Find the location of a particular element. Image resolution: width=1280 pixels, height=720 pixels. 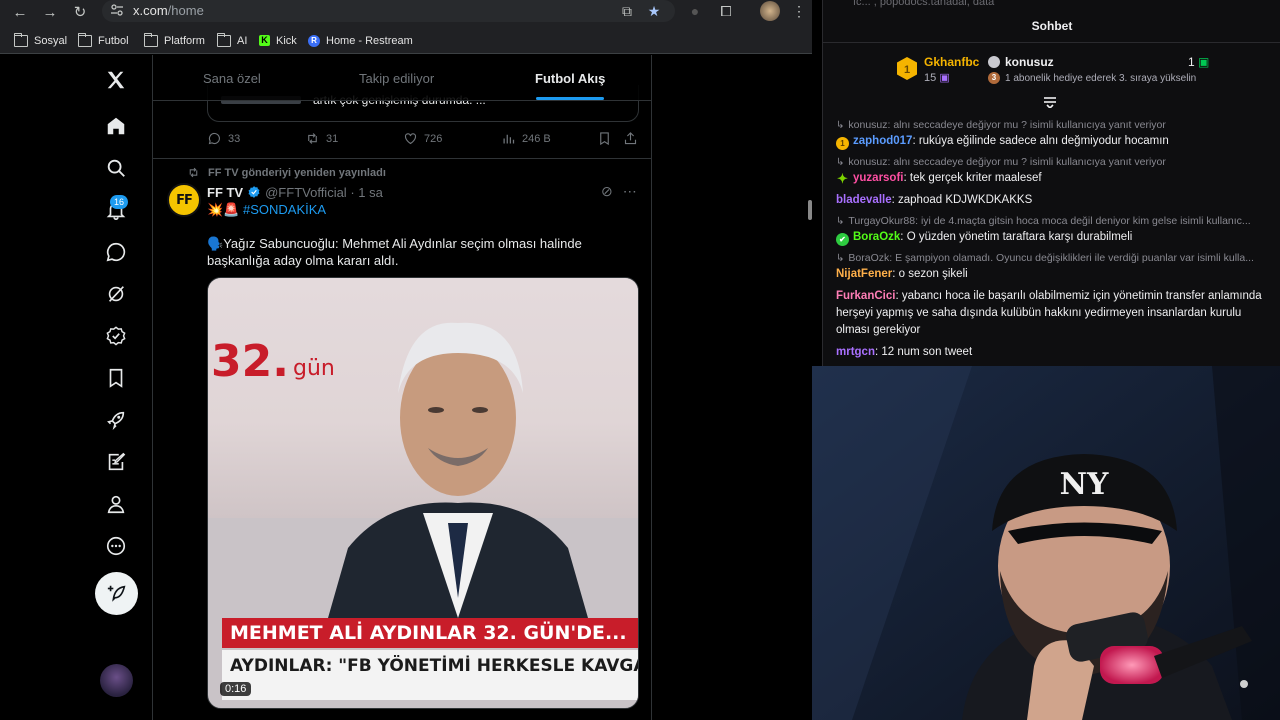

x-logo-icon is located at coordinates (116, 80).